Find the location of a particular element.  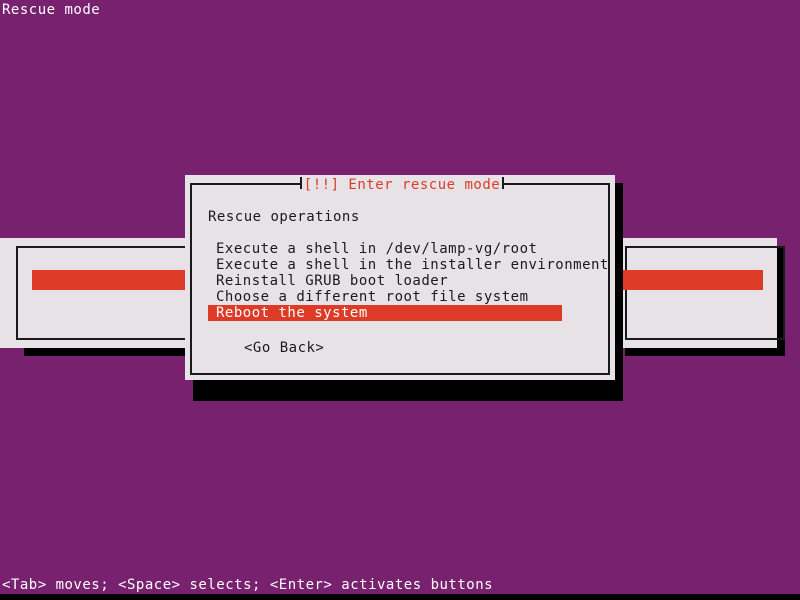

left-background-progress-bar is located at coordinates (111, 280).